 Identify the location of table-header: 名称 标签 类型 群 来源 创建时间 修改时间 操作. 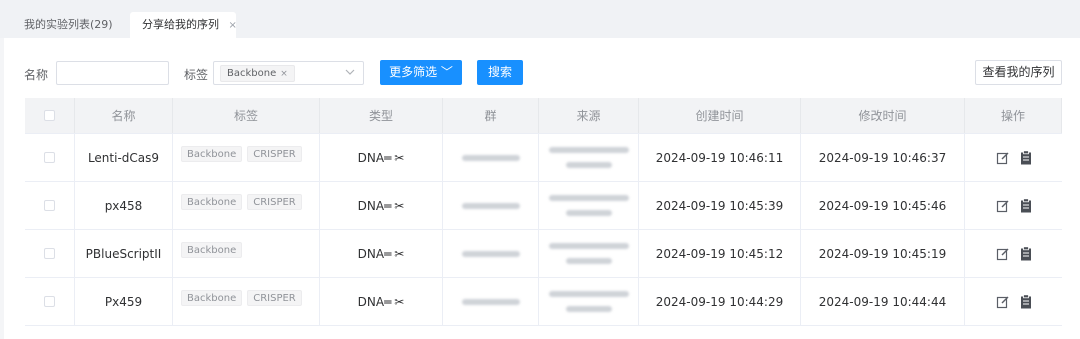
(543, 116).